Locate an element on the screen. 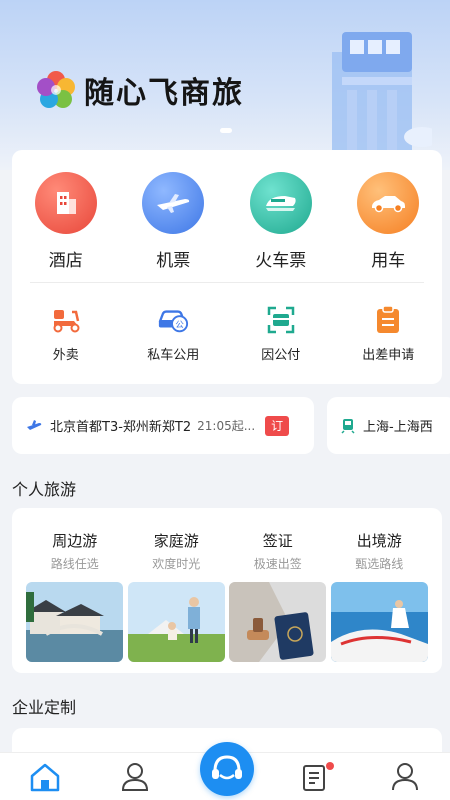  trip-card: 上海-上海西 is located at coordinates (388, 425).